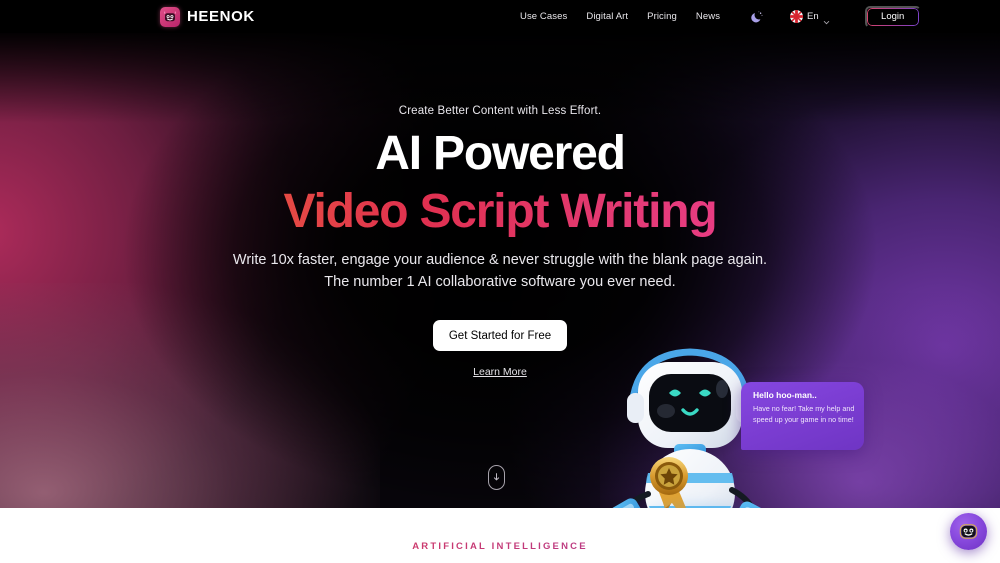 The height and width of the screenshot is (563, 1000). Describe the element at coordinates (543, 16) in the screenshot. I see `nav-item-use-cases: Use Cases` at that location.